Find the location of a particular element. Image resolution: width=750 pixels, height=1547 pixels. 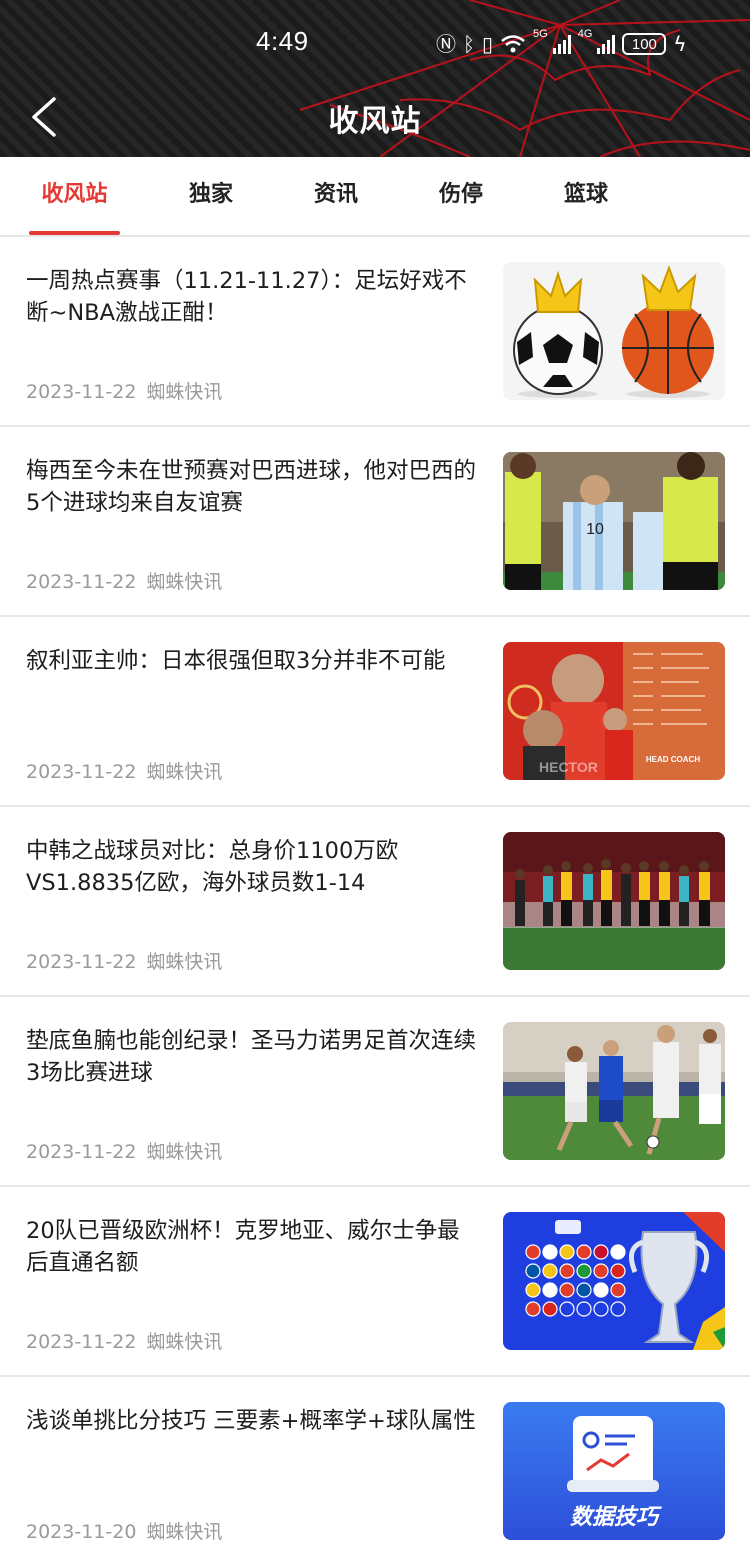

team-training-image is located at coordinates (614, 901).